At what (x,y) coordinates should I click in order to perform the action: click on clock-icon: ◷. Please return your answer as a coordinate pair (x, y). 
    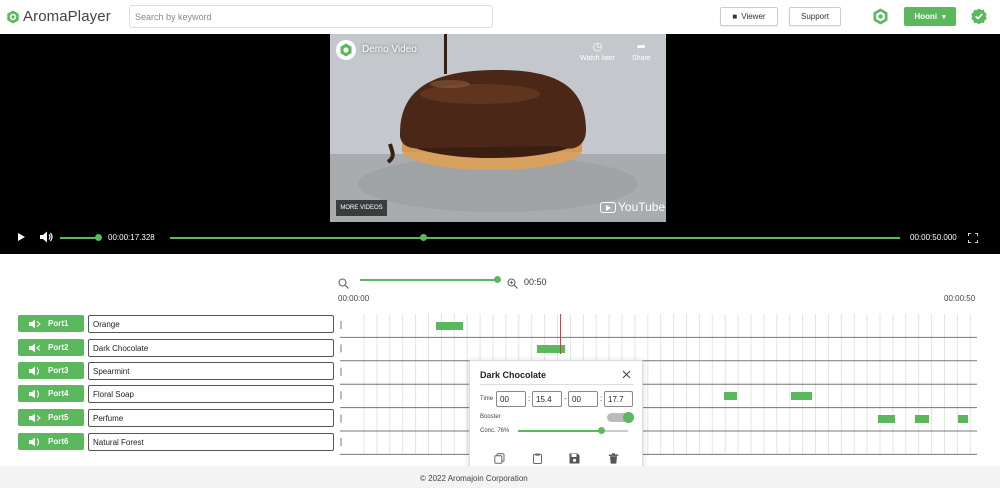
    Looking at the image, I should click on (597, 47).